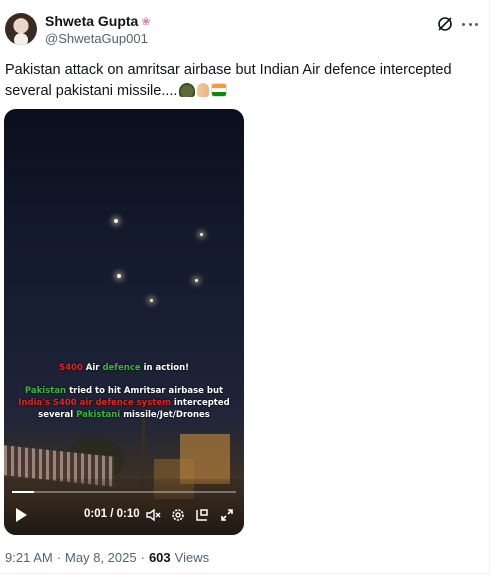 The image size is (492, 575). I want to click on author-handle: @ShwetaGup001, so click(96, 38).